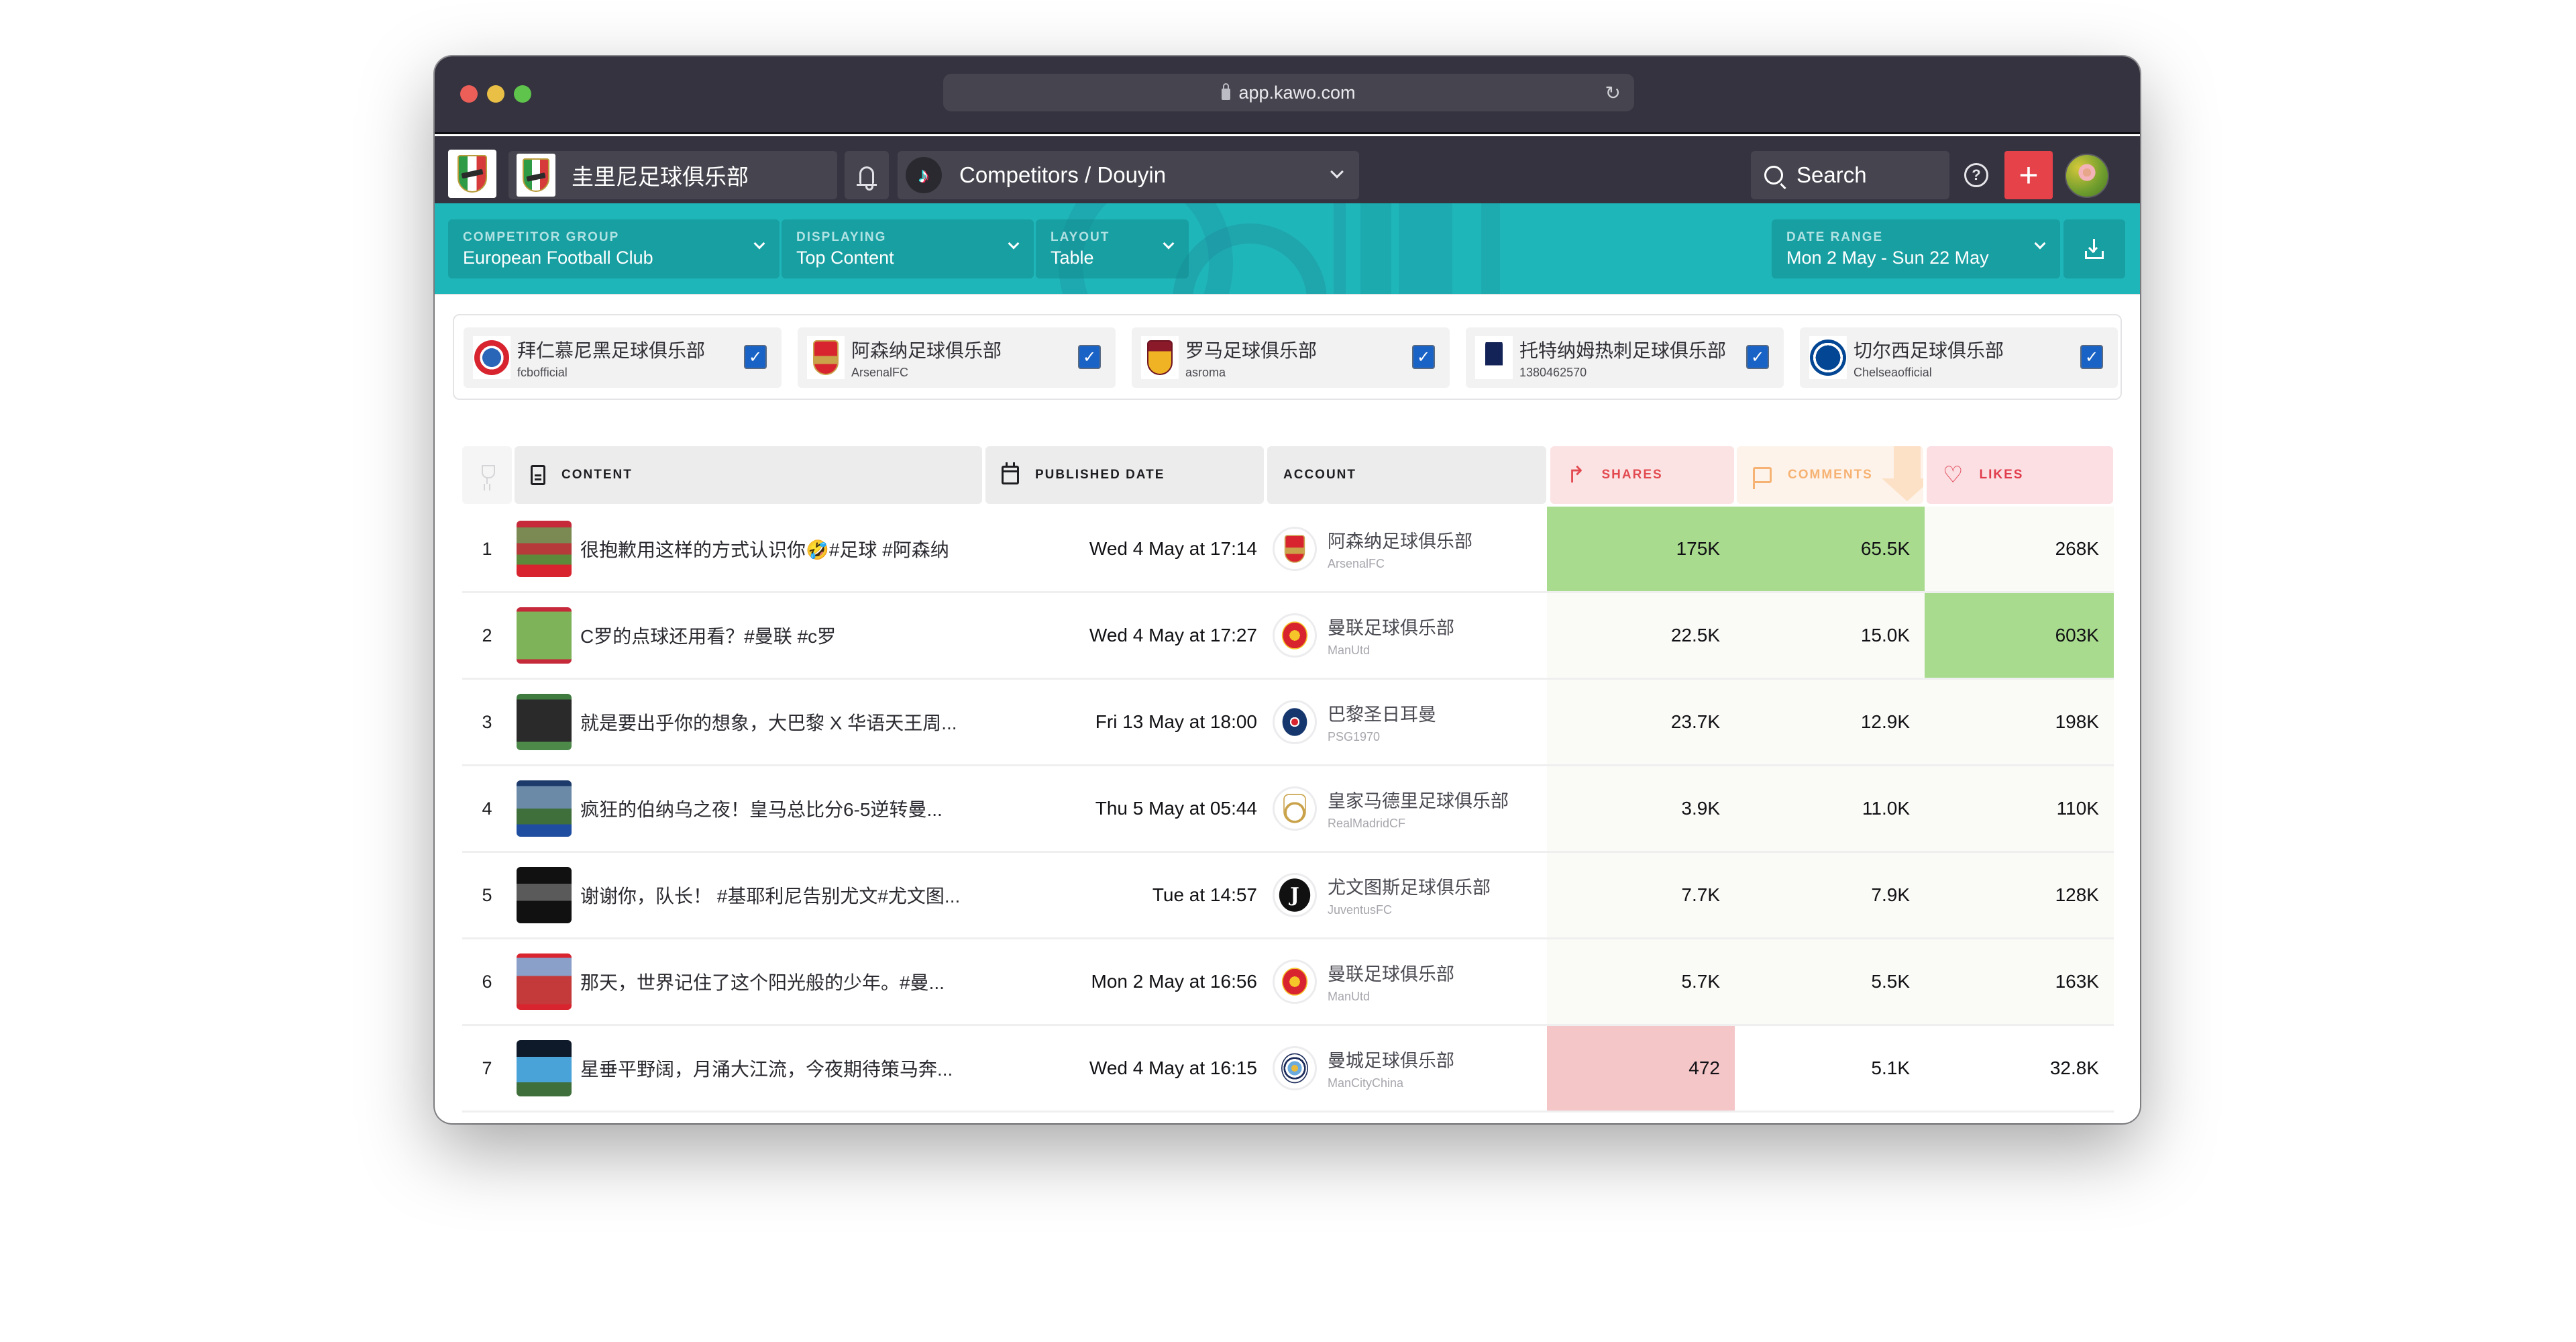 This screenshot has height=1342, width=2576. What do you see at coordinates (1391, 1061) in the screenshot?
I see `account-name: 曼城足球俱乐部` at bounding box center [1391, 1061].